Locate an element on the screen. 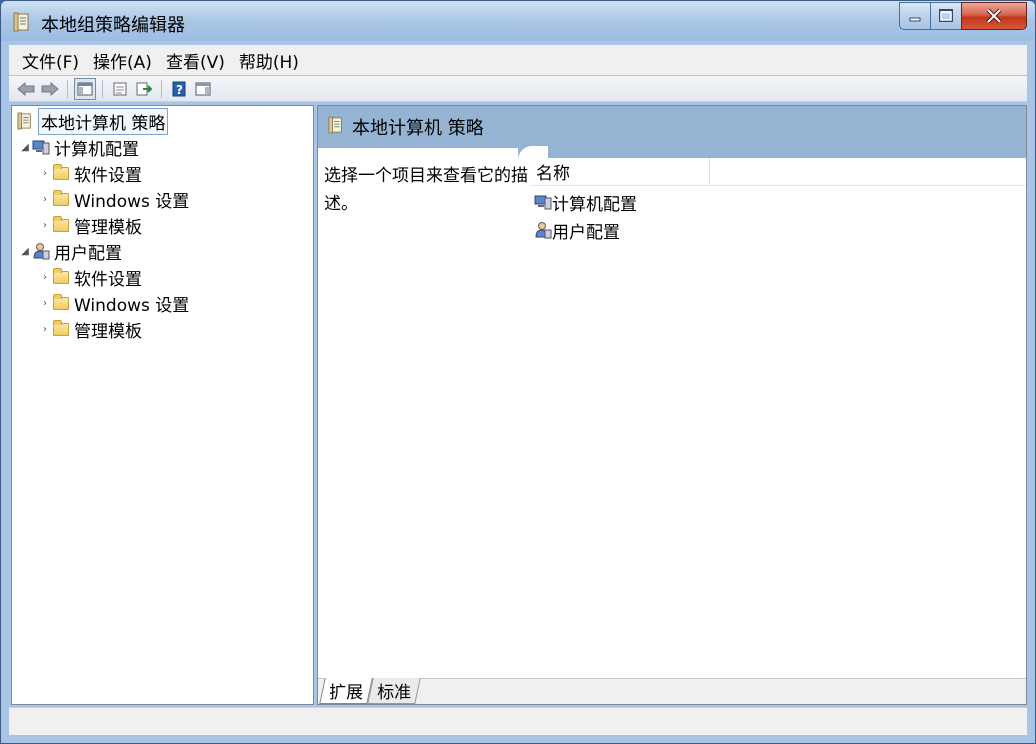 The height and width of the screenshot is (744, 1036). show-hide-tree-button is located at coordinates (85, 88).